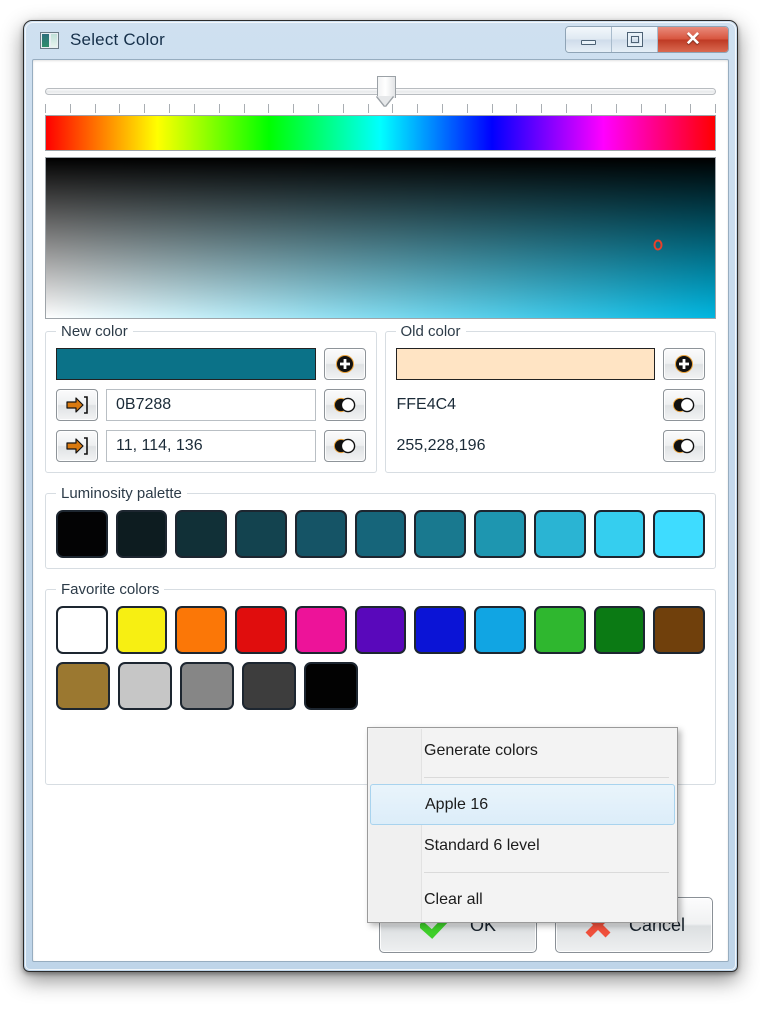 This screenshot has height=1017, width=760. I want to click on maximize-button, so click(635, 39).